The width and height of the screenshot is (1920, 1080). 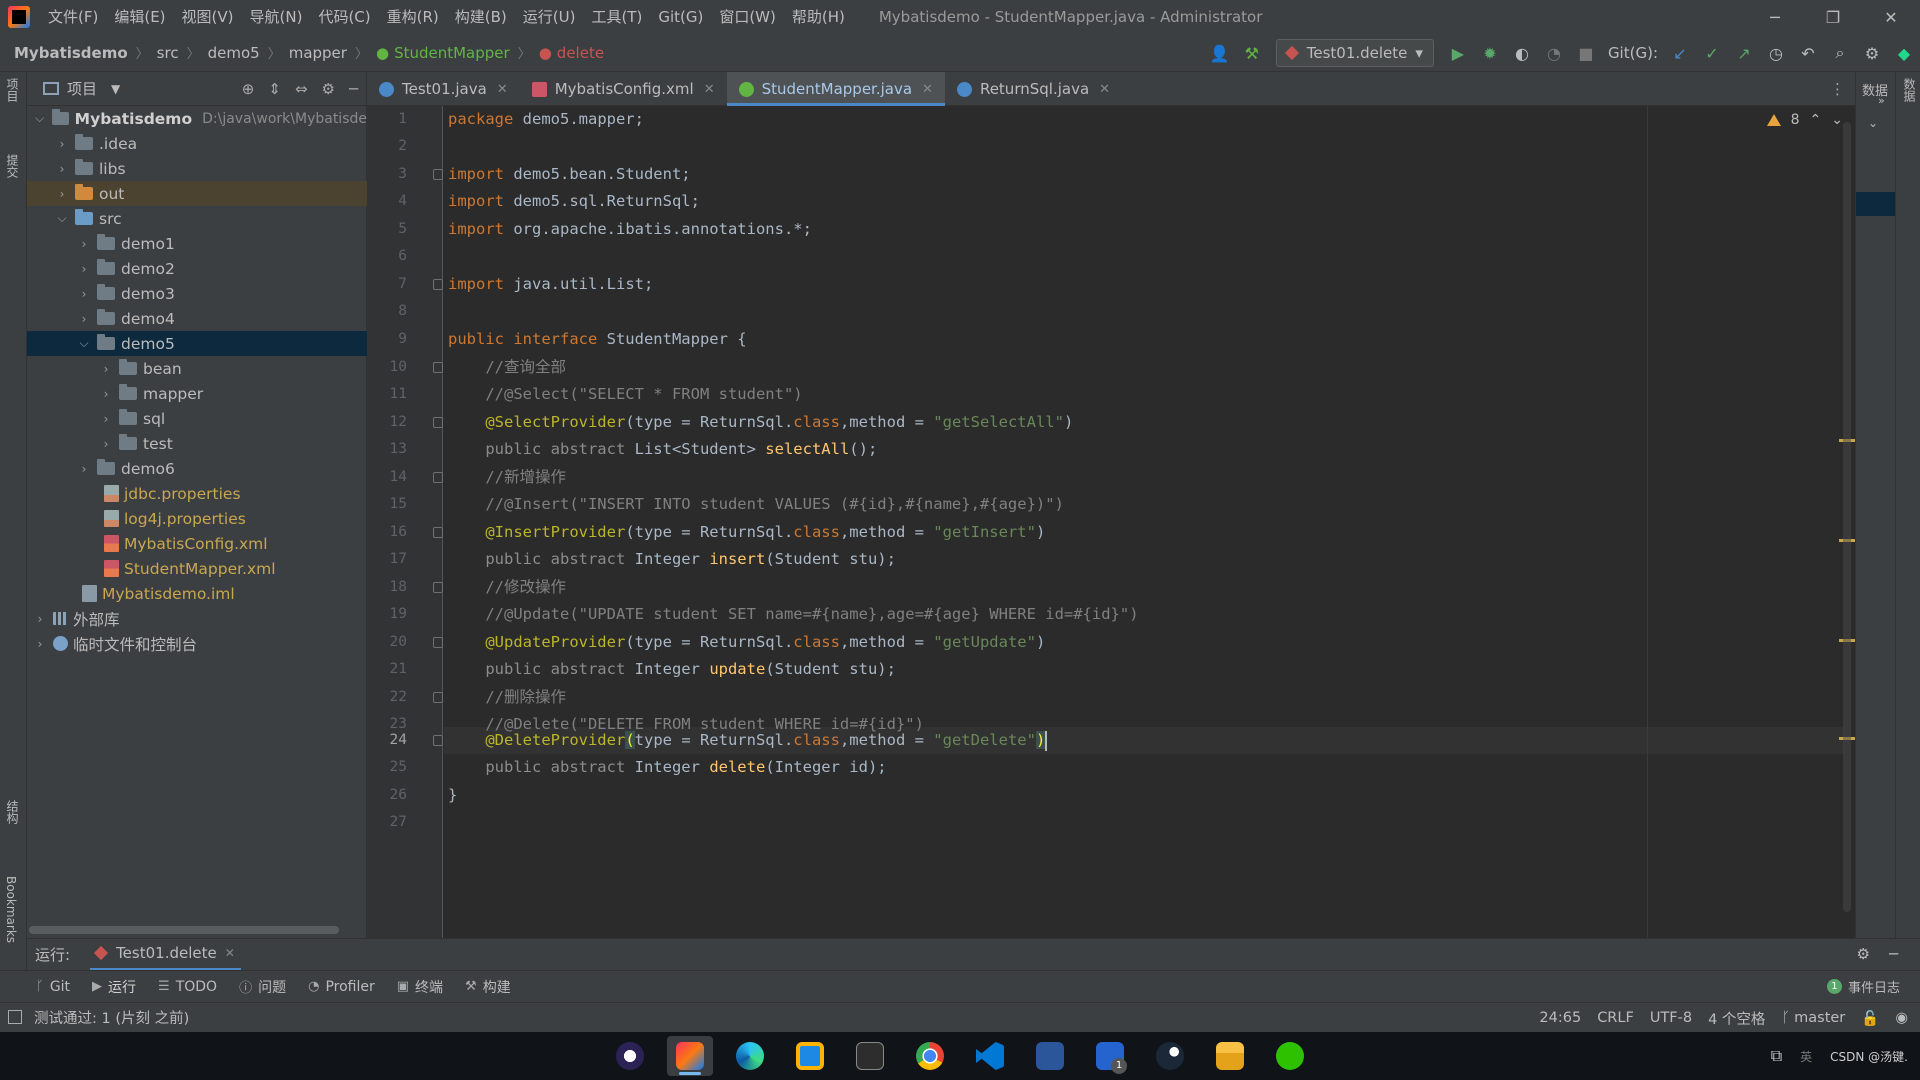 I want to click on menu-edit: 编辑(E), so click(x=139, y=17).